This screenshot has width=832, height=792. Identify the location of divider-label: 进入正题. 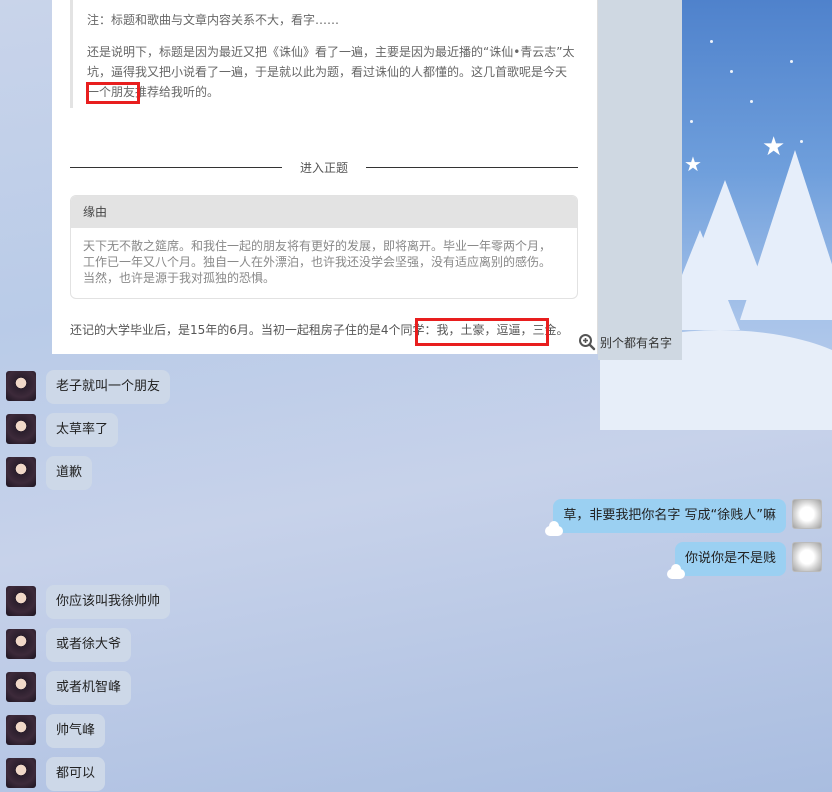
(323, 168).